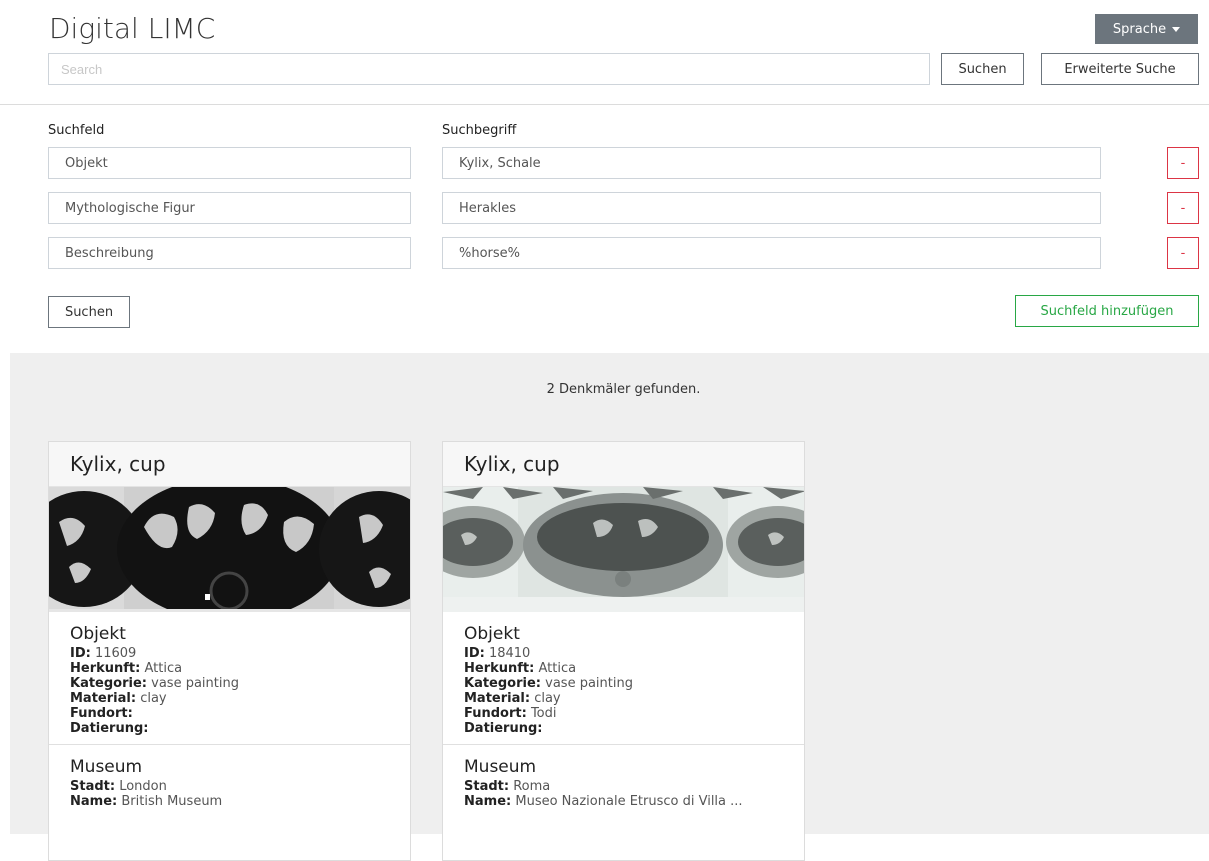  Describe the element at coordinates (771, 208) in the screenshot. I see `search-term-input-2: Herakles` at that location.